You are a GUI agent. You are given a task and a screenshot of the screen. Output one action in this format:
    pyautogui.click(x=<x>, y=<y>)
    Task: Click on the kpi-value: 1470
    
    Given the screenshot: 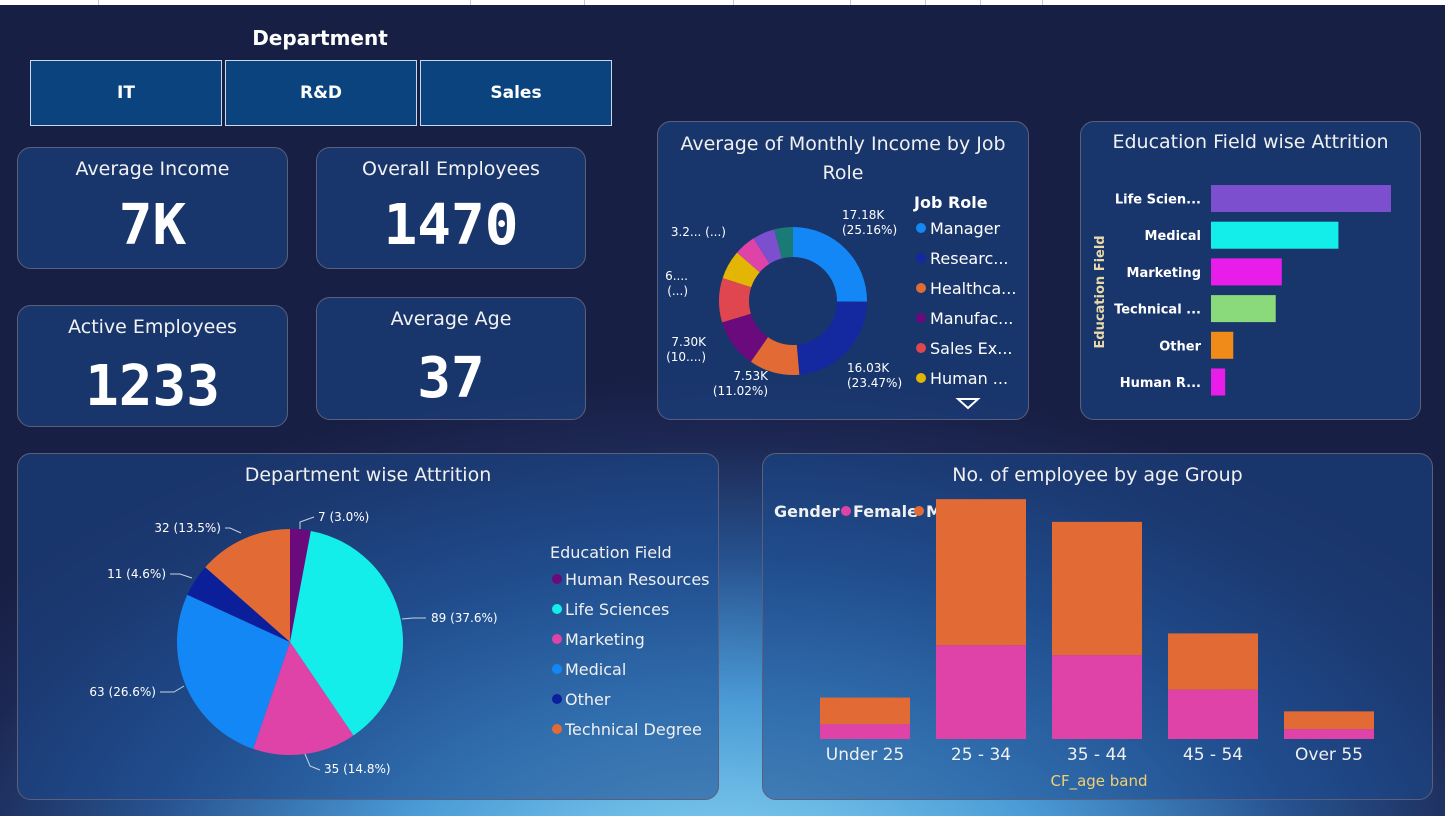 What is the action you would take?
    pyautogui.click(x=451, y=225)
    